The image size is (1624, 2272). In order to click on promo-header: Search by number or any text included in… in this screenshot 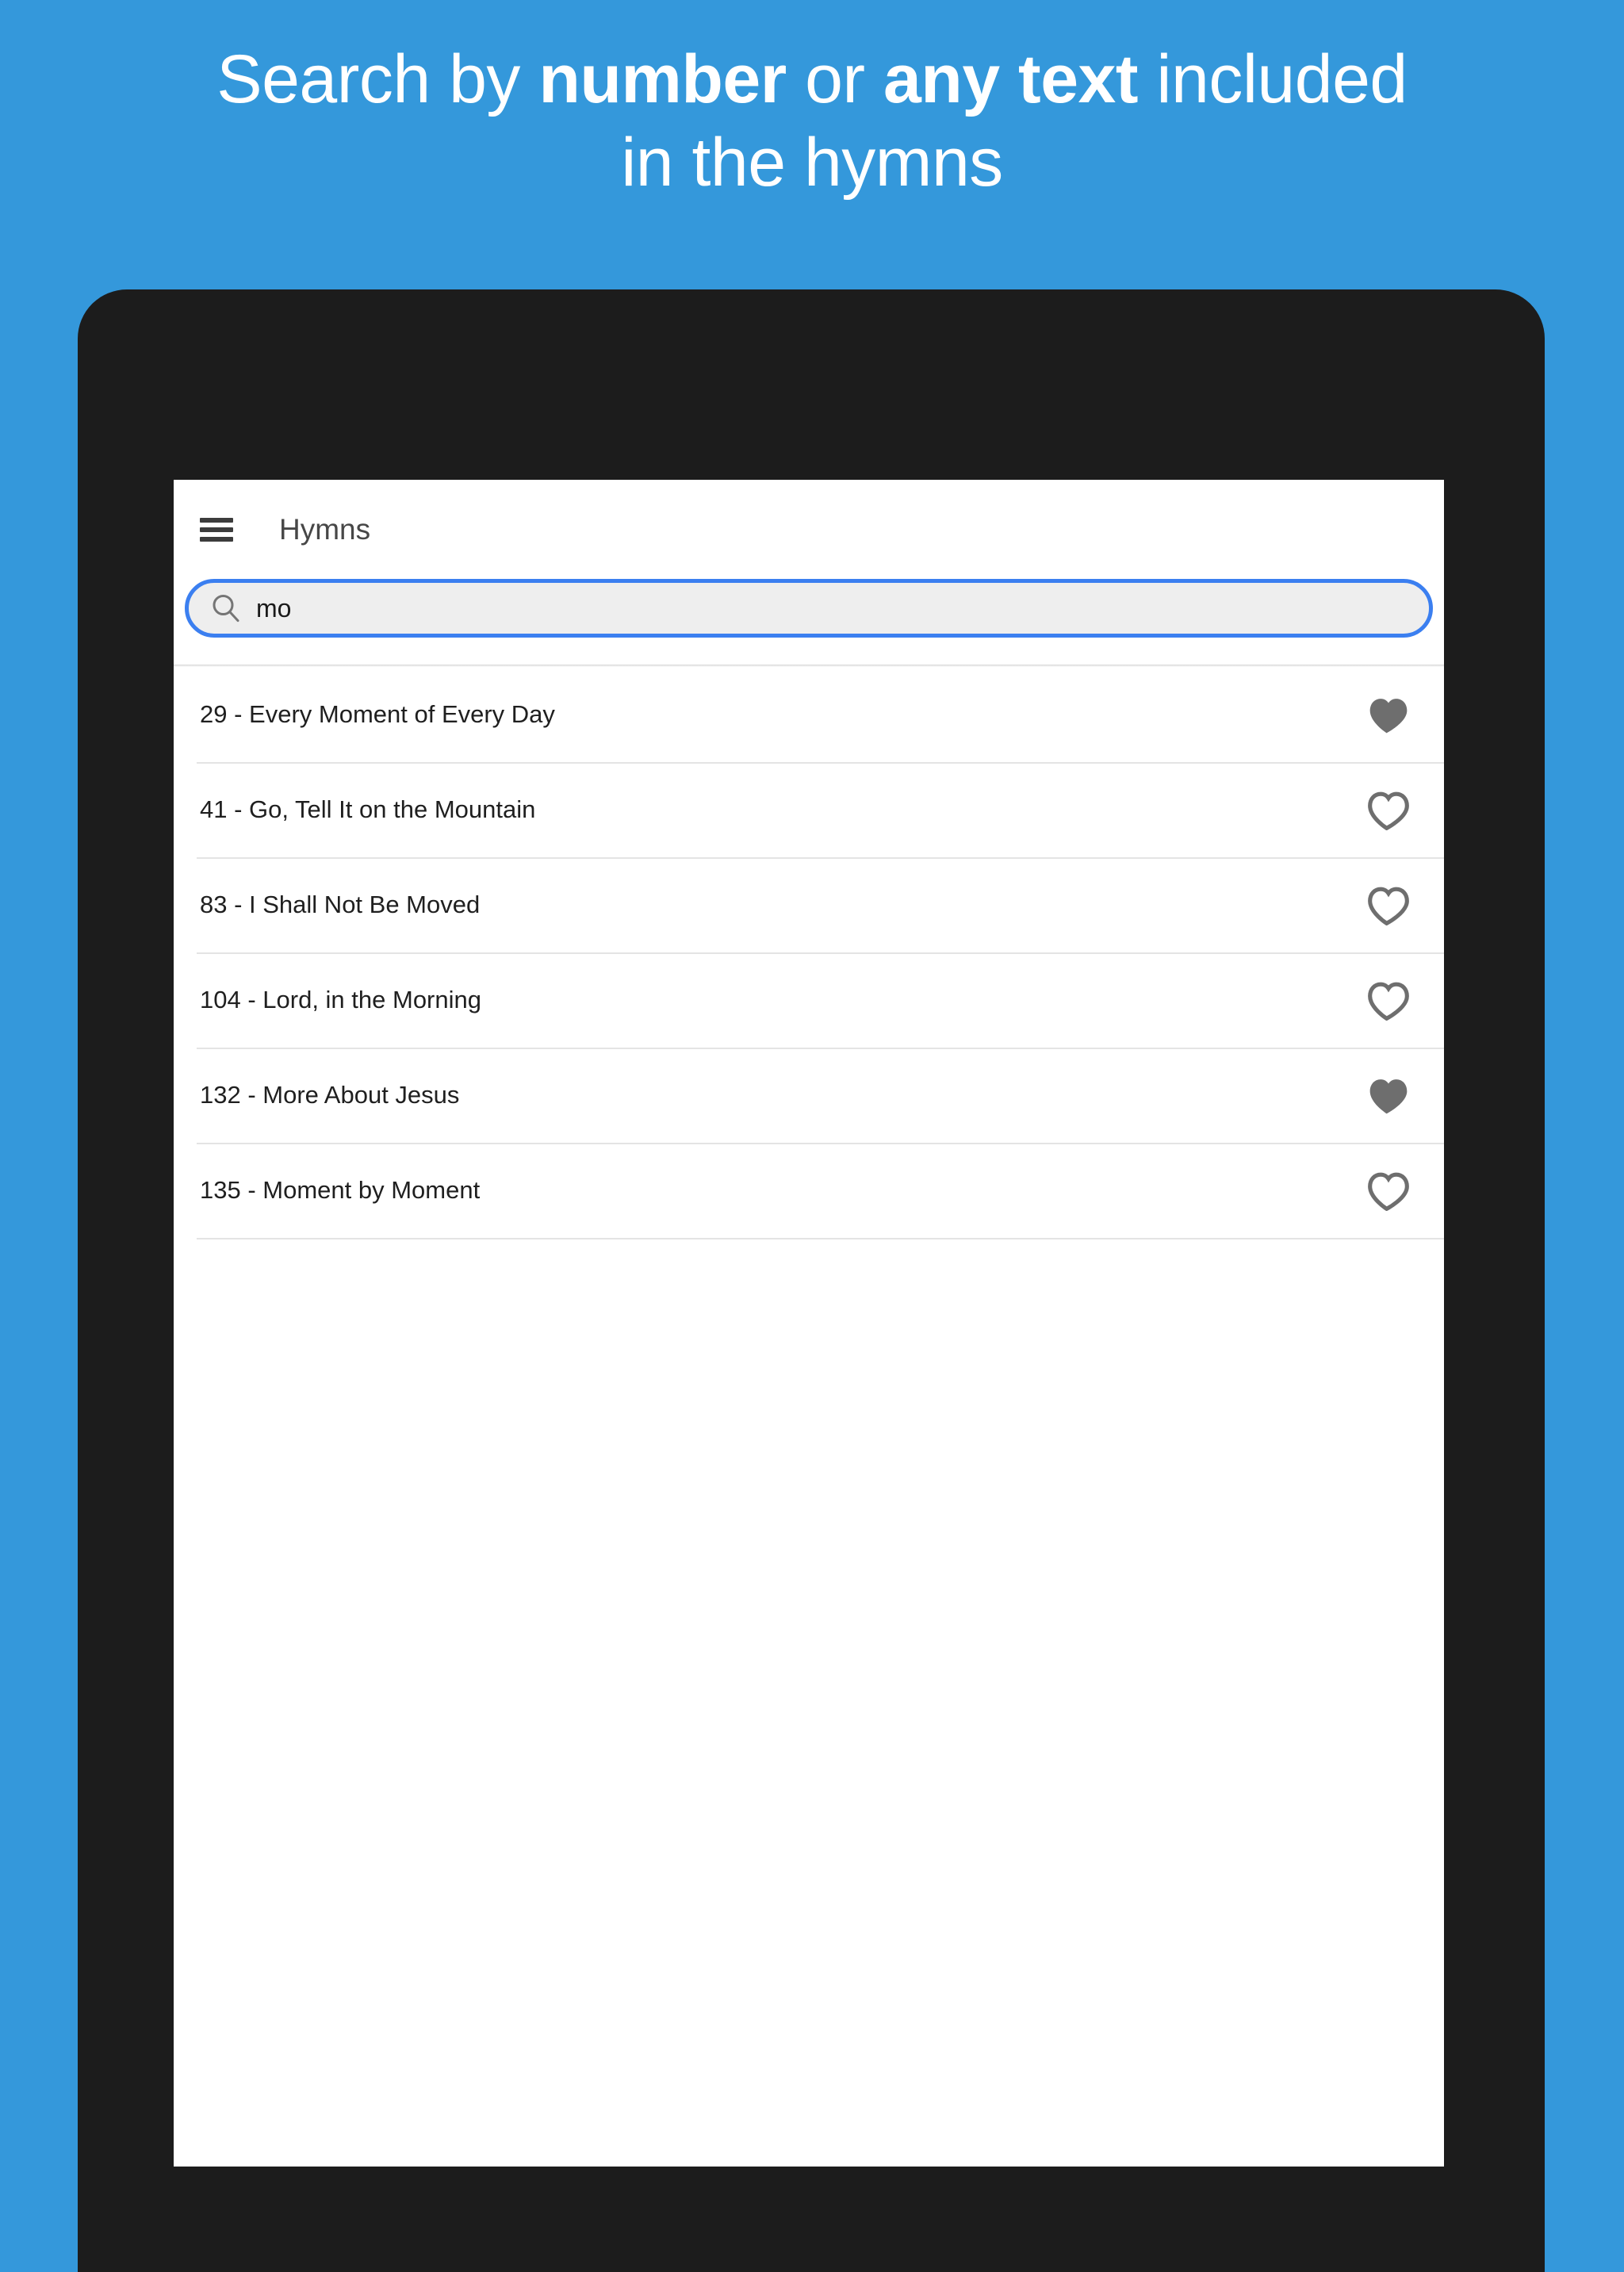, I will do `click(812, 144)`.